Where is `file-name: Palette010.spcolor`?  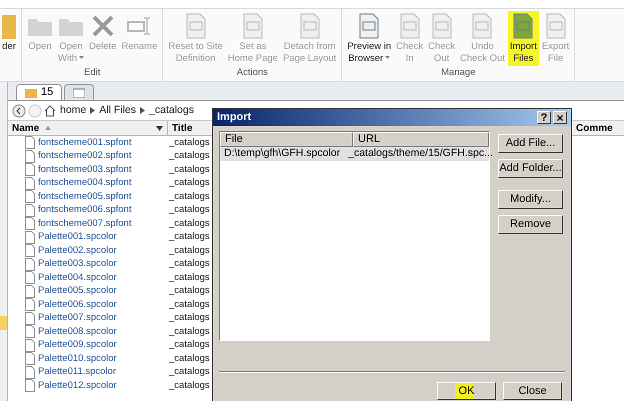 file-name: Palette010.spcolor is located at coordinates (77, 359).